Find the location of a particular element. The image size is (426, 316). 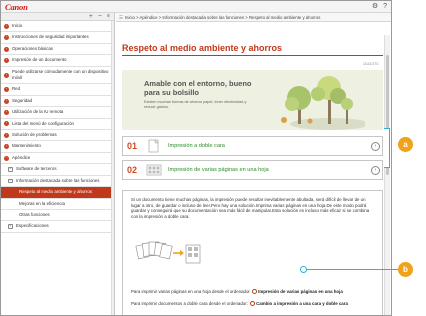

sidebar-item: › Impresión de un documento is located at coordinates (57, 61).